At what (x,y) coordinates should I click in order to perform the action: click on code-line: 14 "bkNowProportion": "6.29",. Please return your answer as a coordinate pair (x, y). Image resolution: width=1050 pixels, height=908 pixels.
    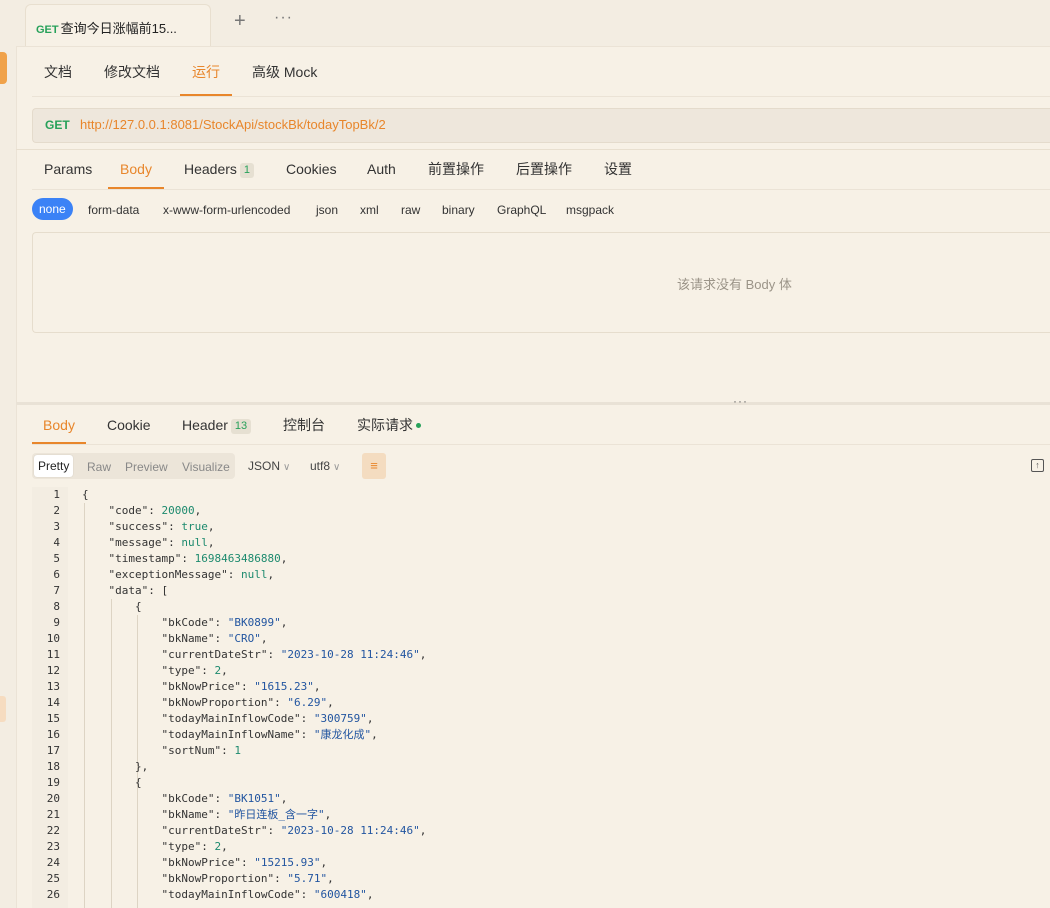
    Looking at the image, I should click on (541, 703).